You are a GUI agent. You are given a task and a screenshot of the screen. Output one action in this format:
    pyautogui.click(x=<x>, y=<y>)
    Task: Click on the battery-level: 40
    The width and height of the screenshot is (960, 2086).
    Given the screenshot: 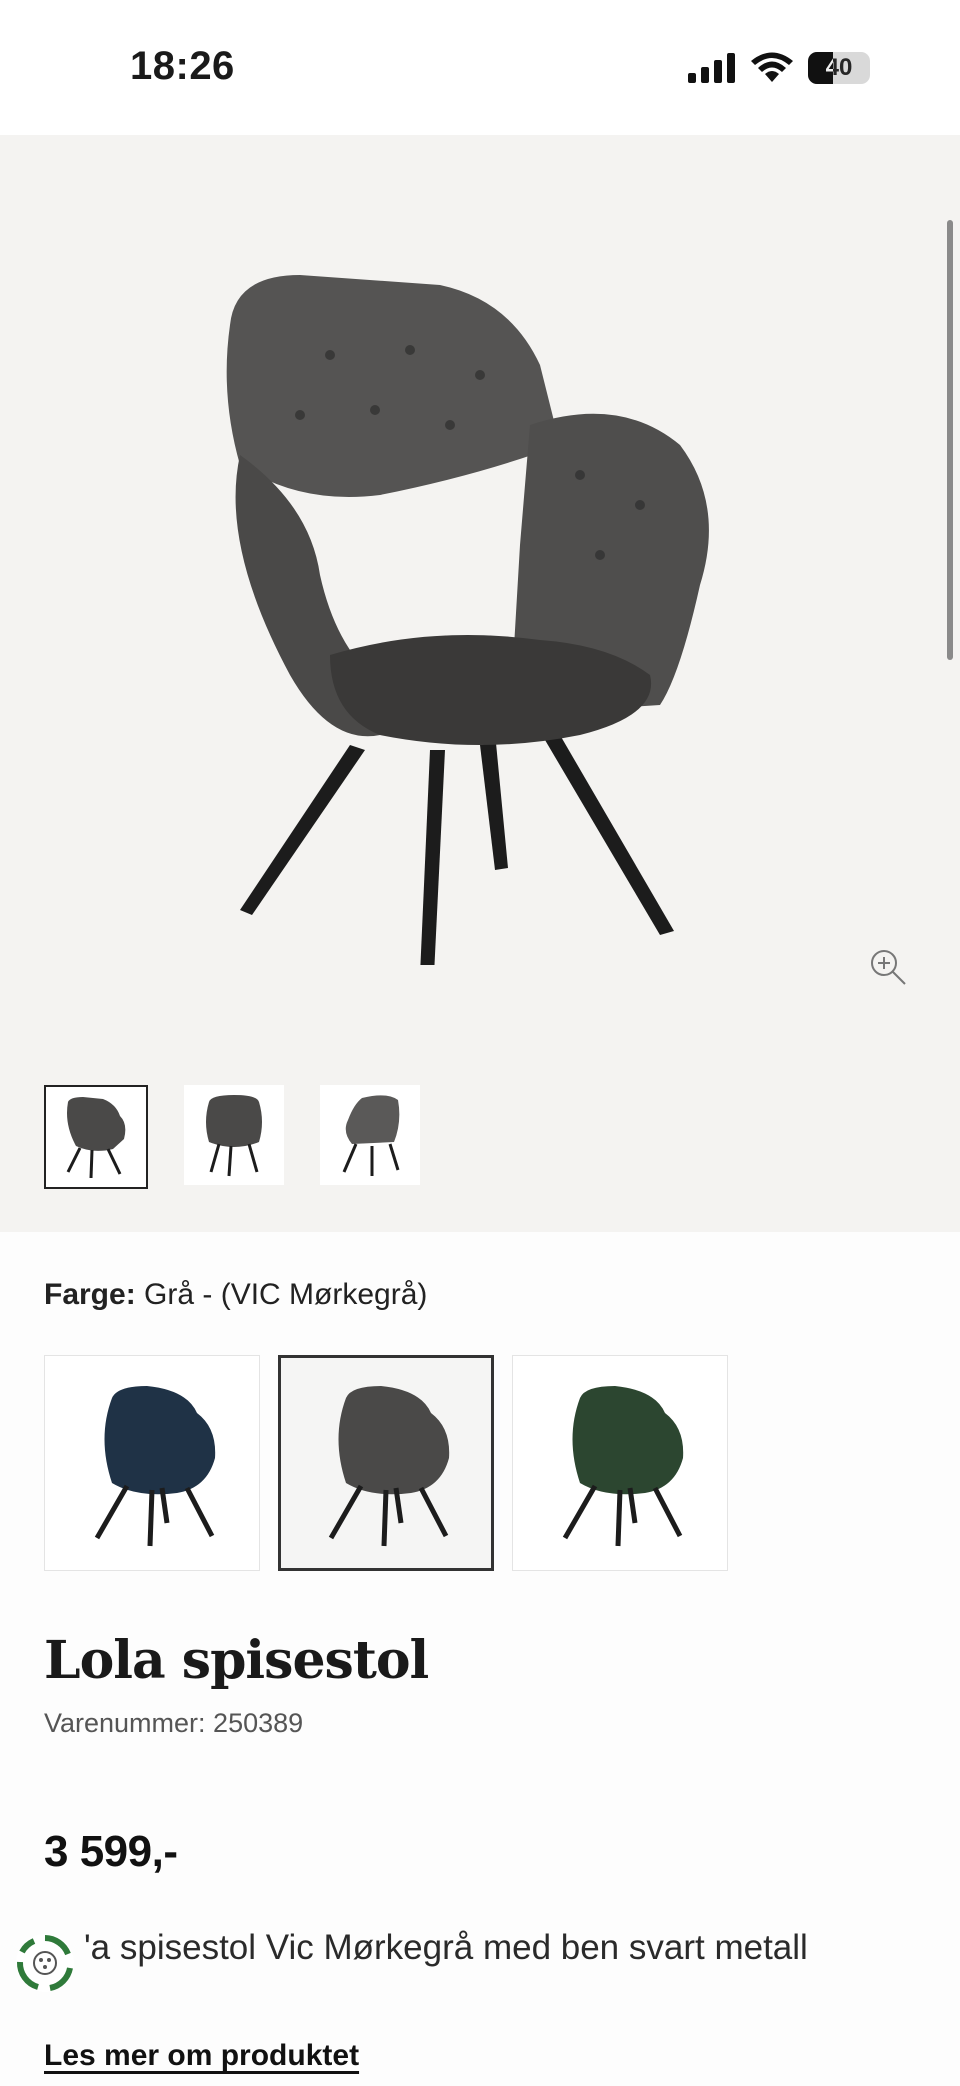 What is the action you would take?
    pyautogui.click(x=839, y=67)
    